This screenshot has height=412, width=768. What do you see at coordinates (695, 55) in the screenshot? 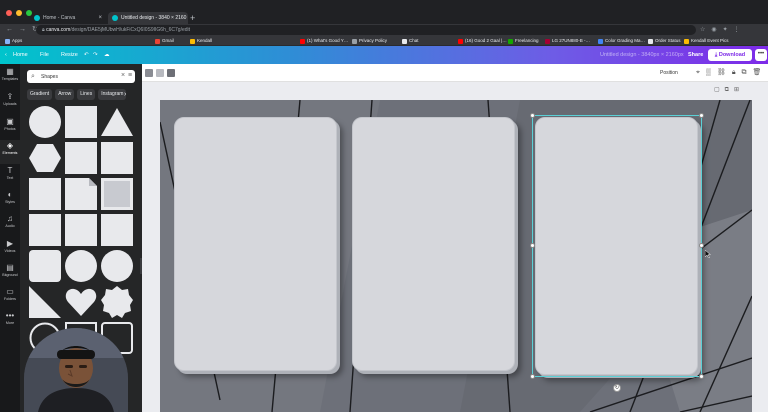
I see `share-button: Share` at bounding box center [695, 55].